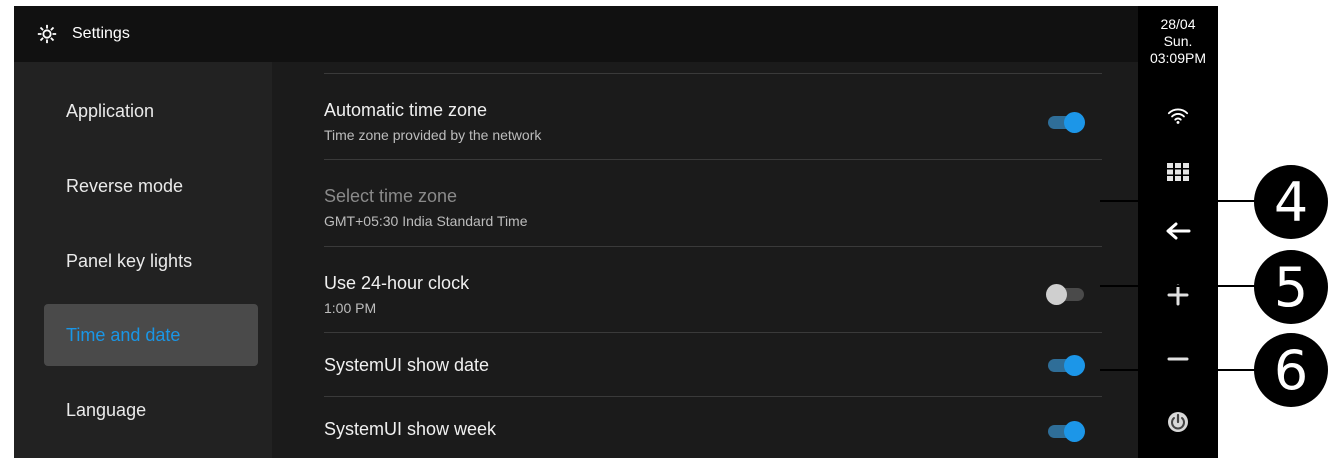  Describe the element at coordinates (391, 196) in the screenshot. I see `setting-title: Select time zone` at that location.